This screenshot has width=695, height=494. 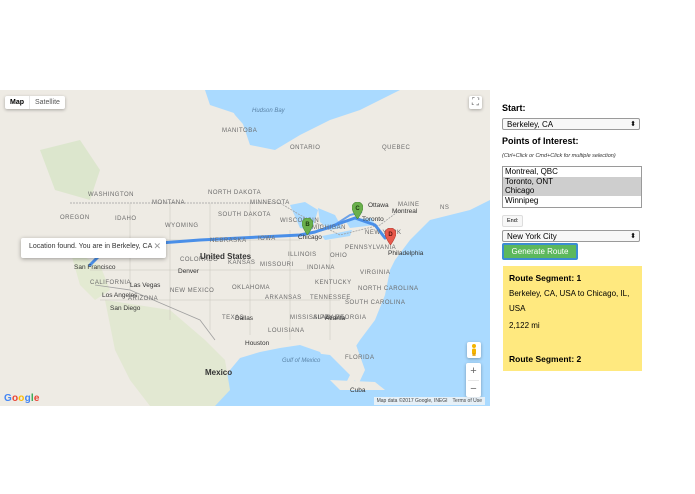 I want to click on generate-route-button: Generate Route, so click(x=540, y=251).